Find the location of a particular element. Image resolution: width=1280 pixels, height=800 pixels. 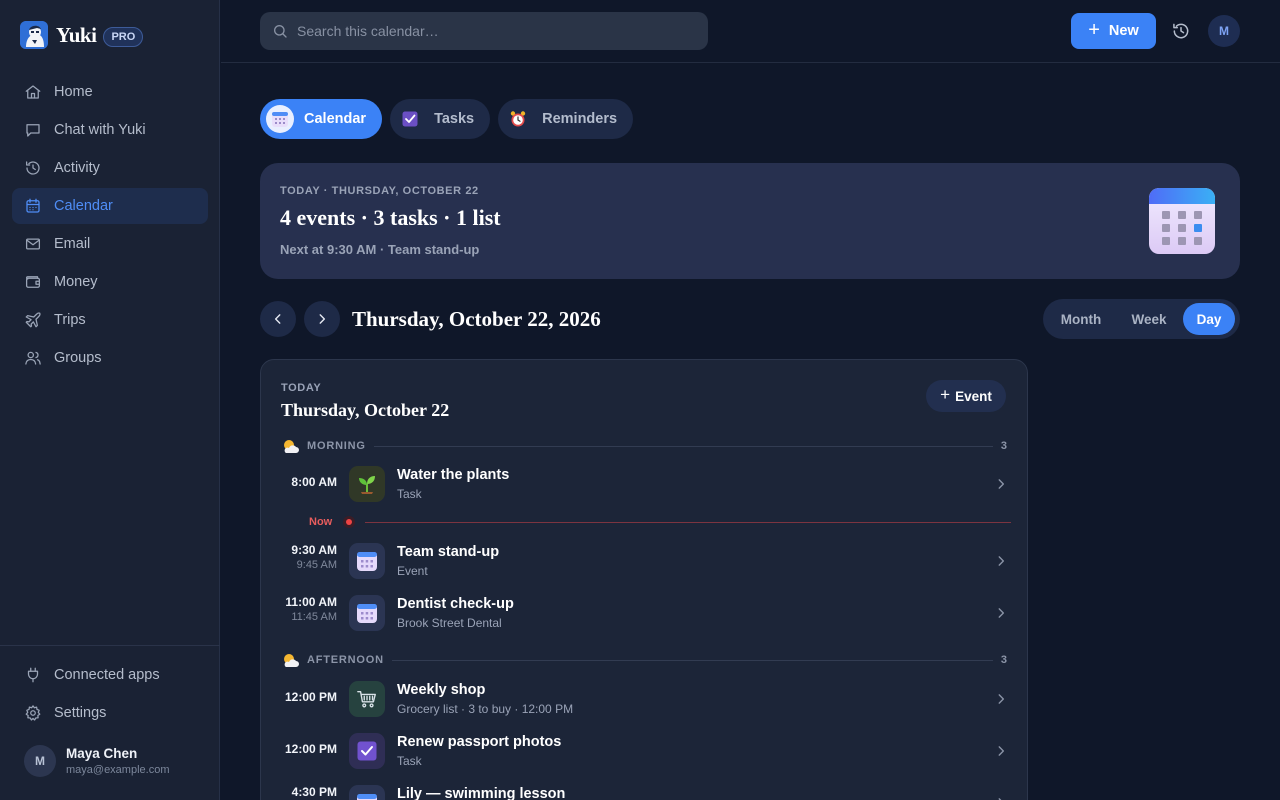

sidebar-item-label: Groups is located at coordinates (78, 358).